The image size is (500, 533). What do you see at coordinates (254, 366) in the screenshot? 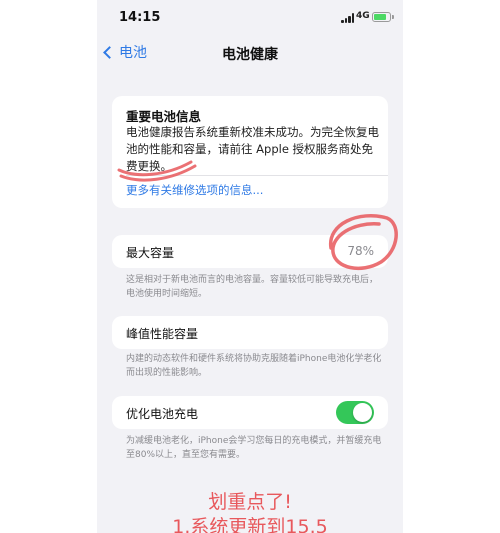
I see `peak-performance-footnote: 内建的动态软件和硬件系统将协助克服随着iPhone电池化学老化而出现的性能影响。` at bounding box center [254, 366].